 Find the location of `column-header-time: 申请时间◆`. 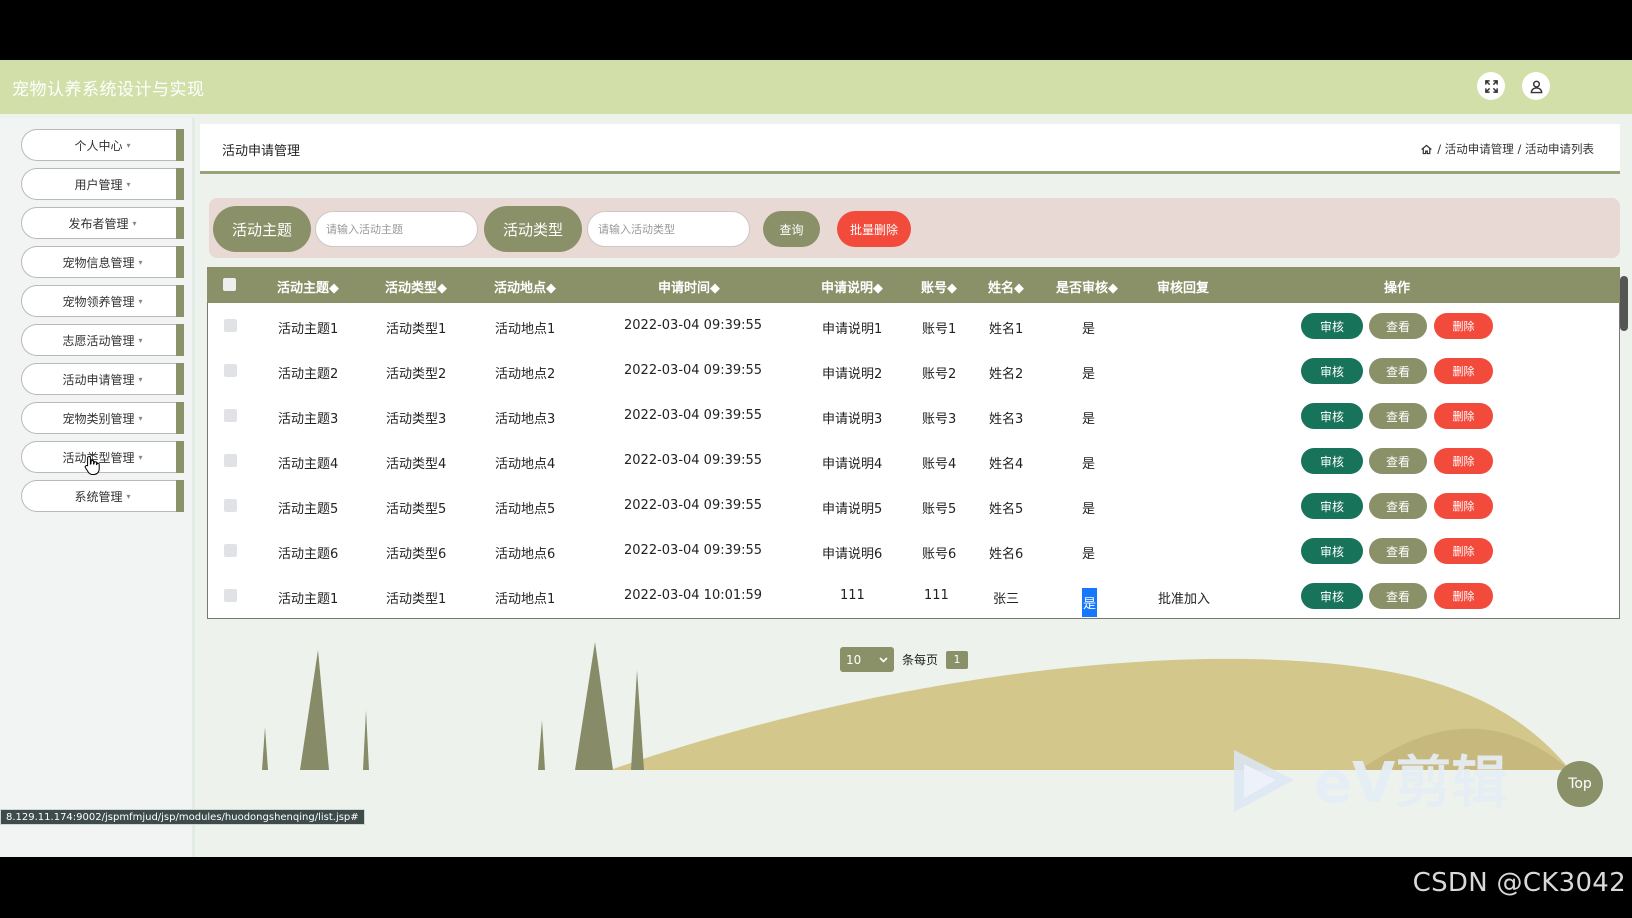

column-header-time: 申请时间◆ is located at coordinates (689, 286).